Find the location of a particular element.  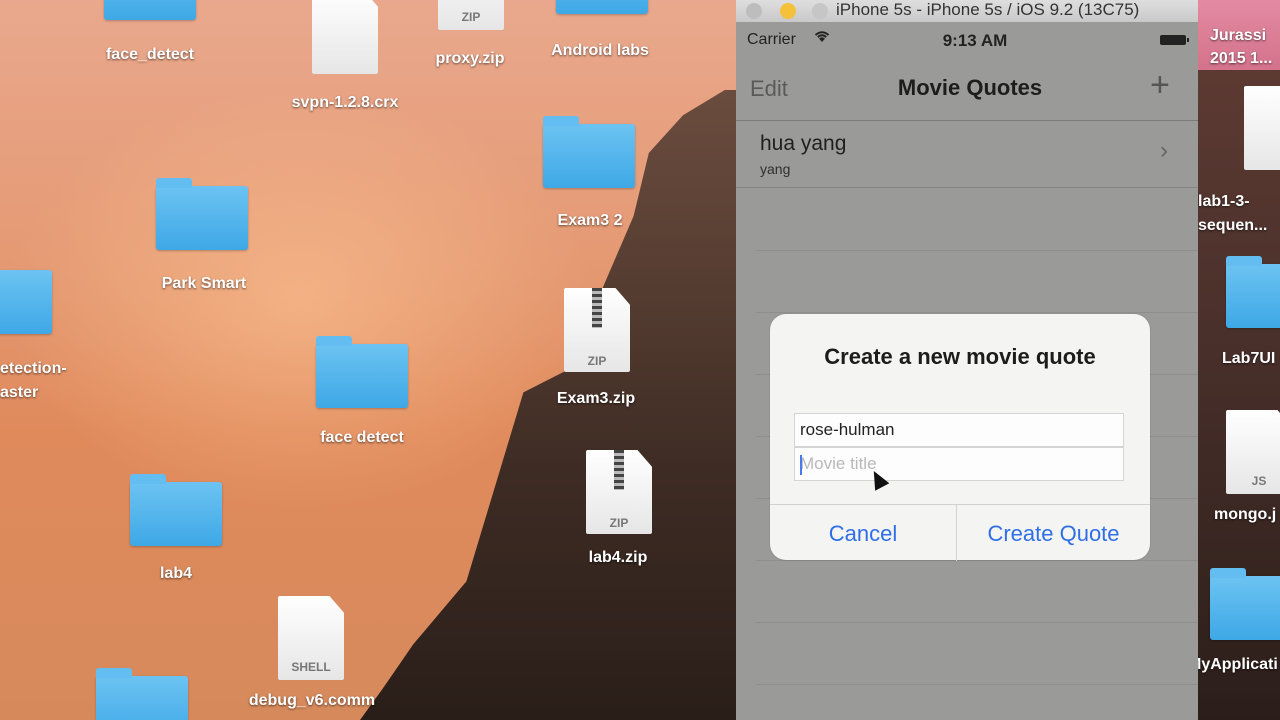

battery-icon is located at coordinates (1174, 40).